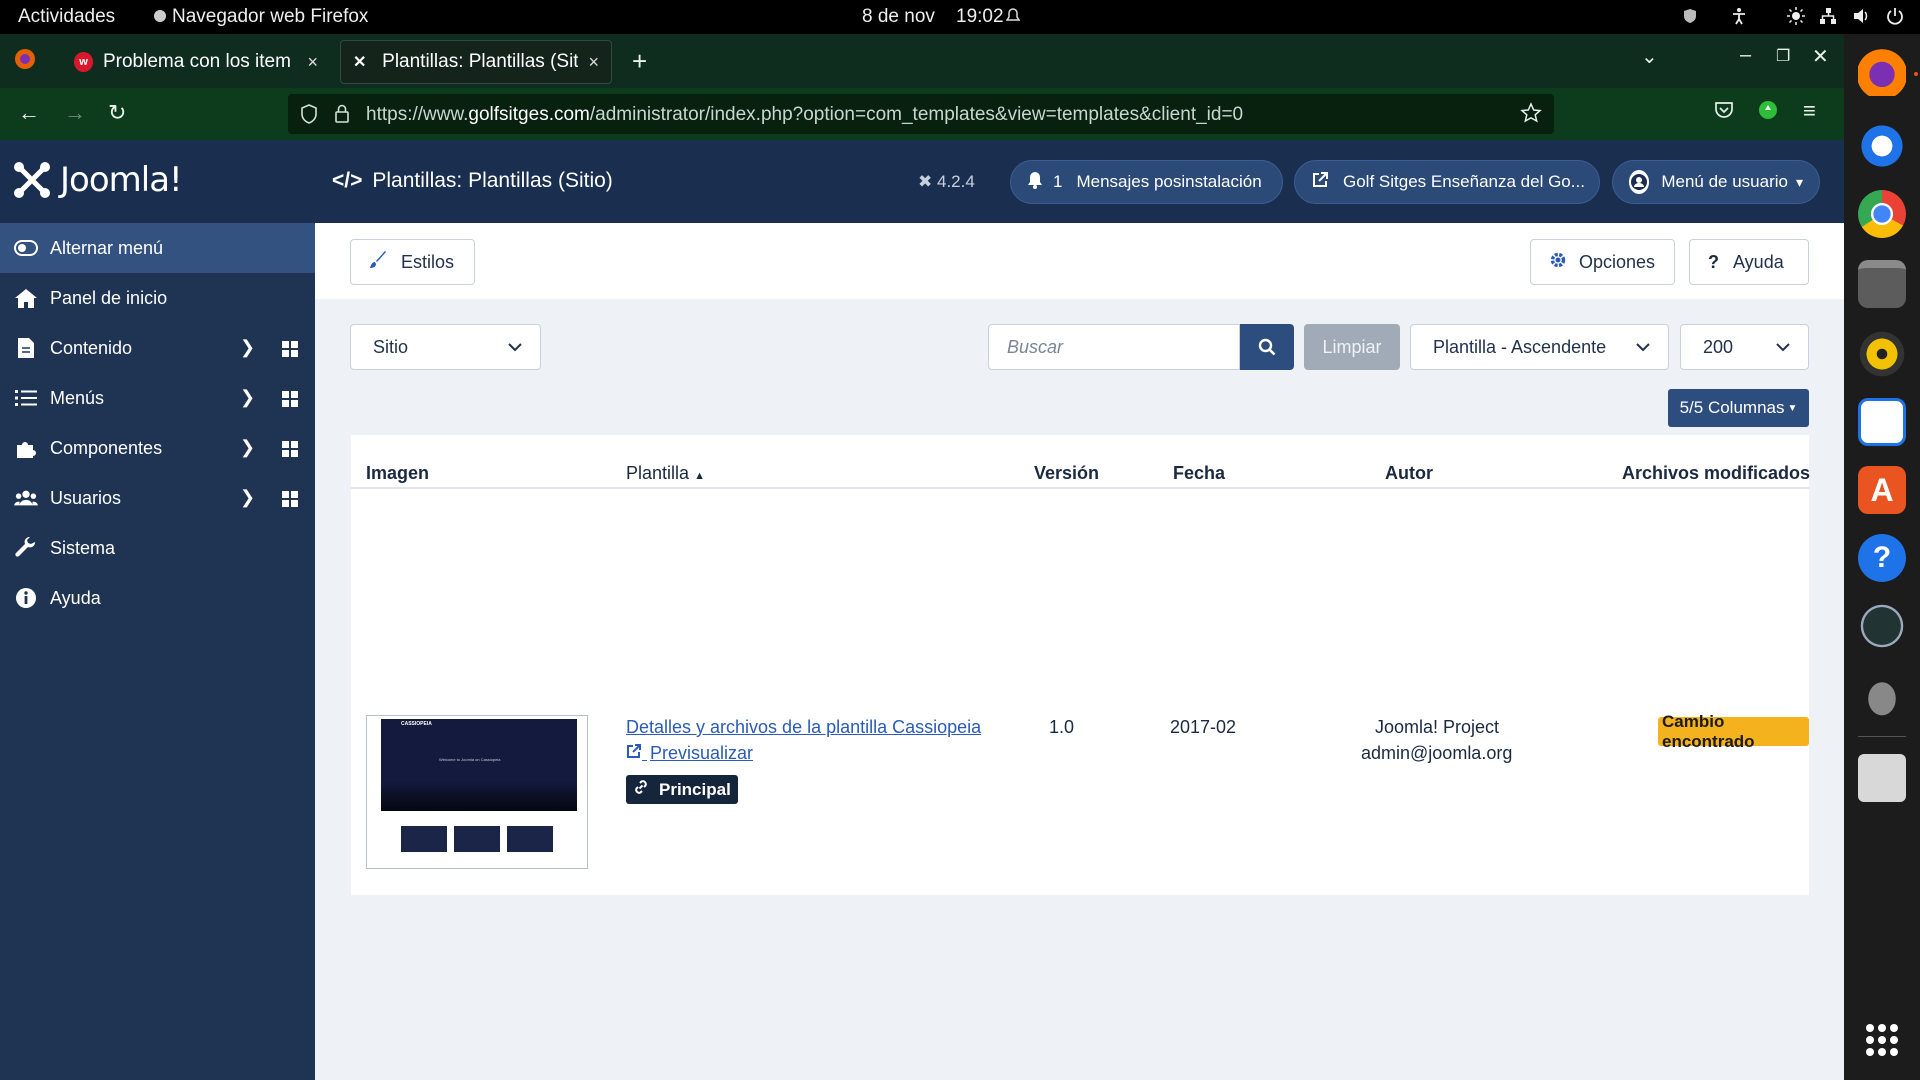  Describe the element at coordinates (476, 62) in the screenshot. I see `browser-tab-plantillas: ✕ Plantillas: Plantillas (Sitio ×` at that location.